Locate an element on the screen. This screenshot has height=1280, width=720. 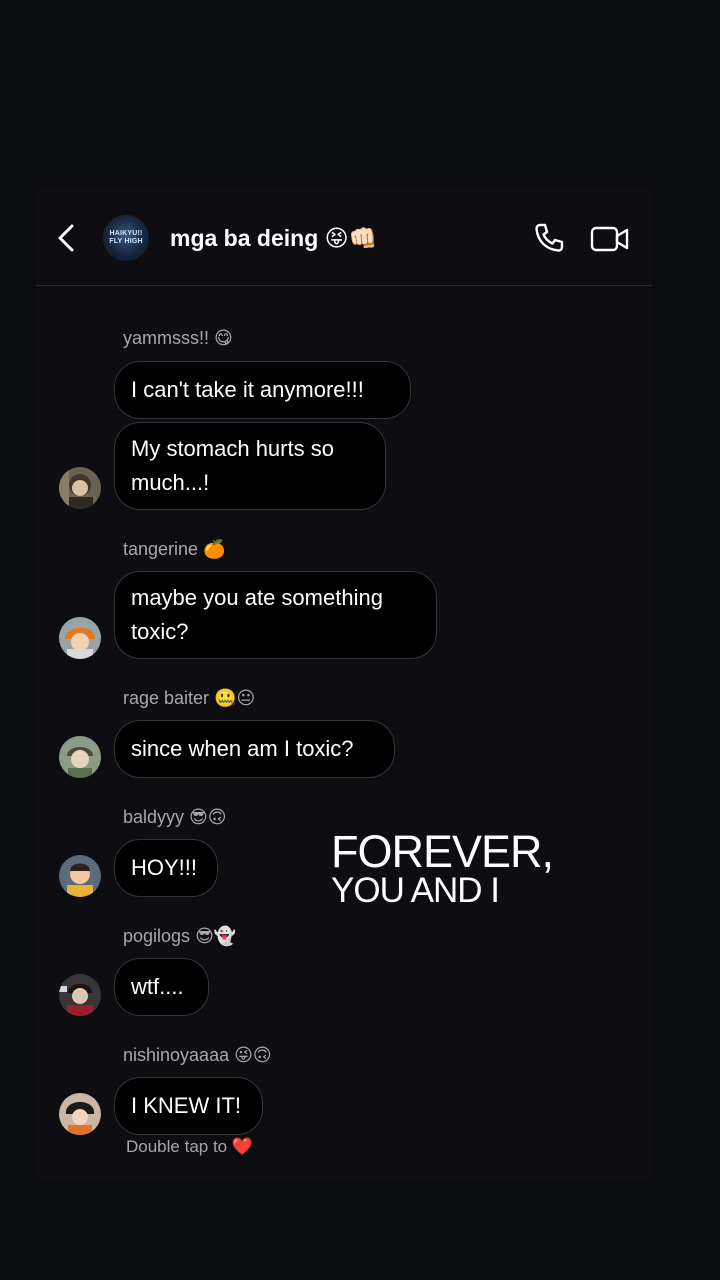
message-bubble: I can't take it anymore!!! is located at coordinates (262, 390).